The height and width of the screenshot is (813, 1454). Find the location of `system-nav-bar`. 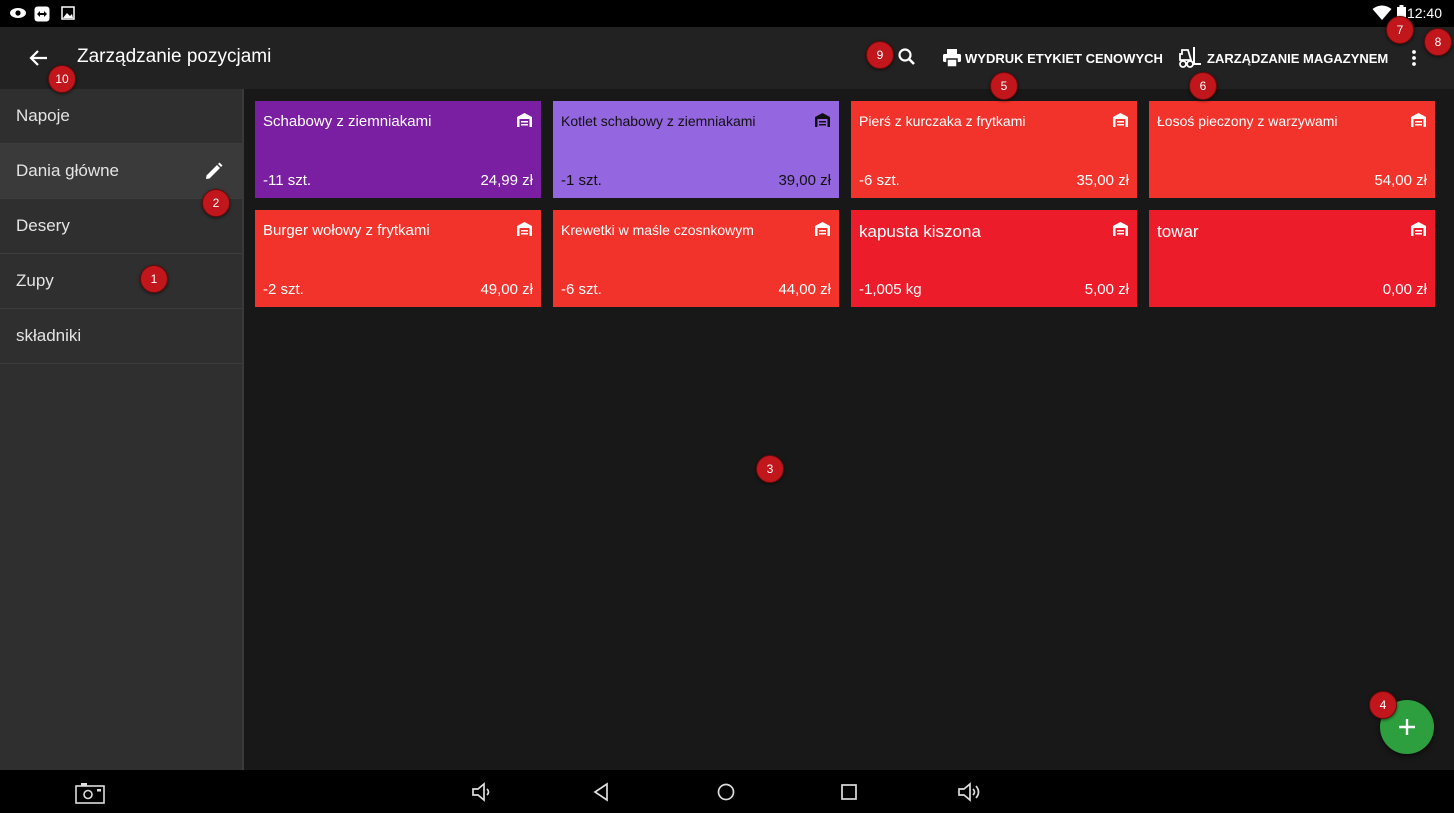

system-nav-bar is located at coordinates (727, 791).